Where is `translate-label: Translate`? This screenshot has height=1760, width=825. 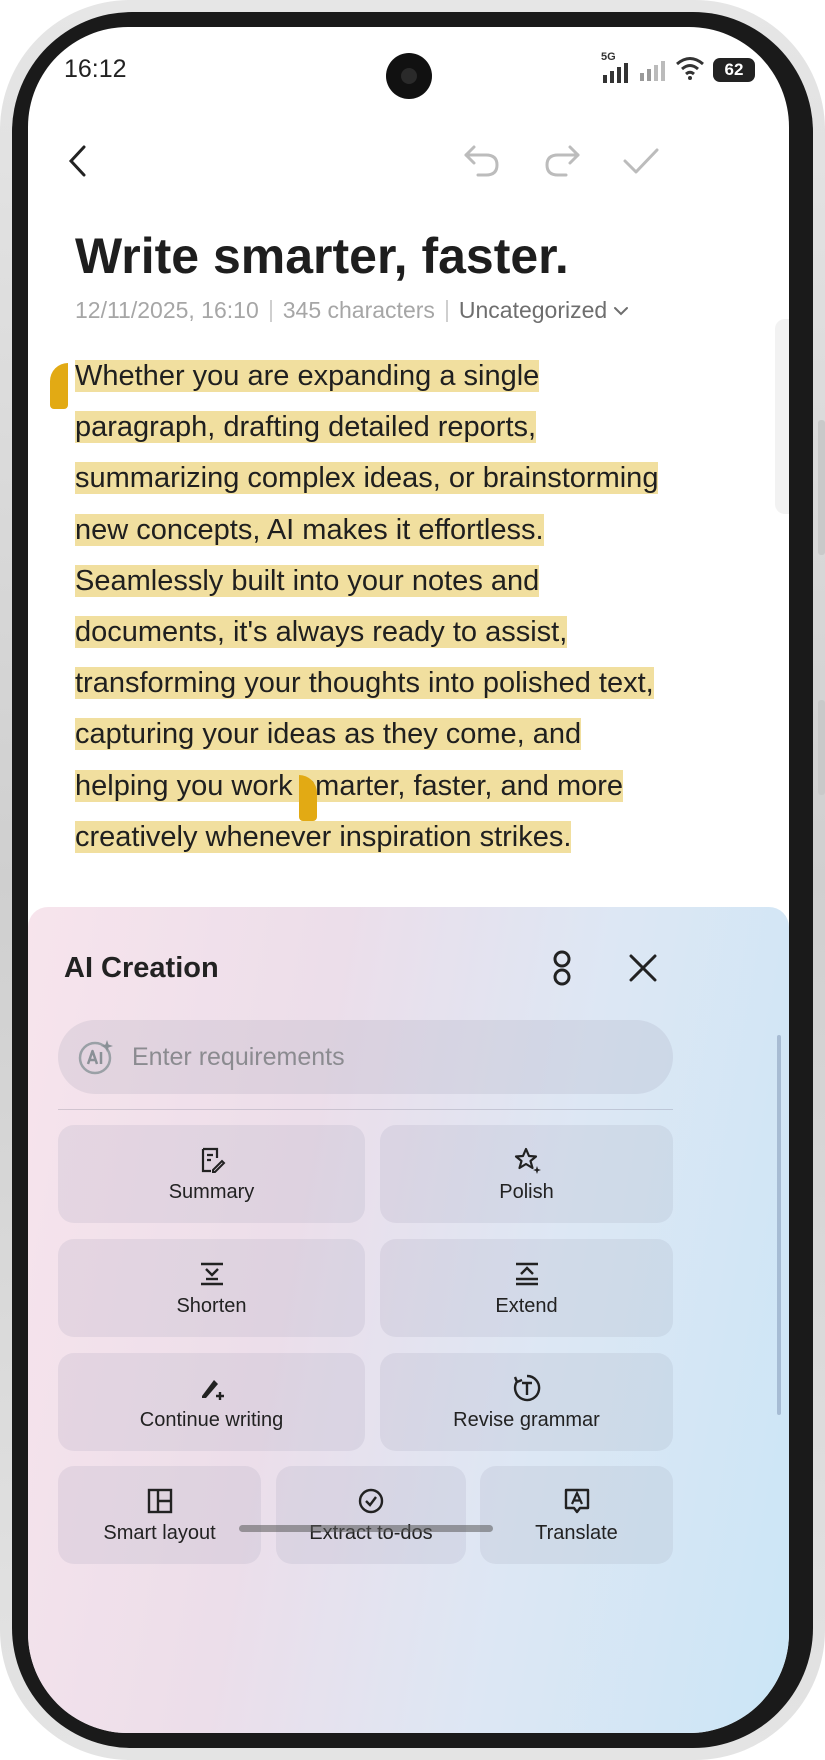
translate-label: Translate is located at coordinates (576, 1532).